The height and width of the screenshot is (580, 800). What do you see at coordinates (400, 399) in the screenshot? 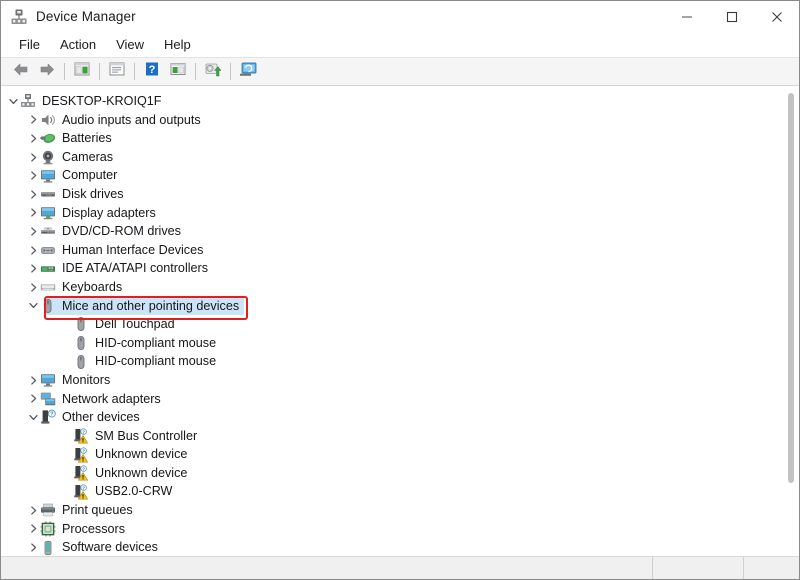
I see `tree-item: Network adapters` at bounding box center [400, 399].